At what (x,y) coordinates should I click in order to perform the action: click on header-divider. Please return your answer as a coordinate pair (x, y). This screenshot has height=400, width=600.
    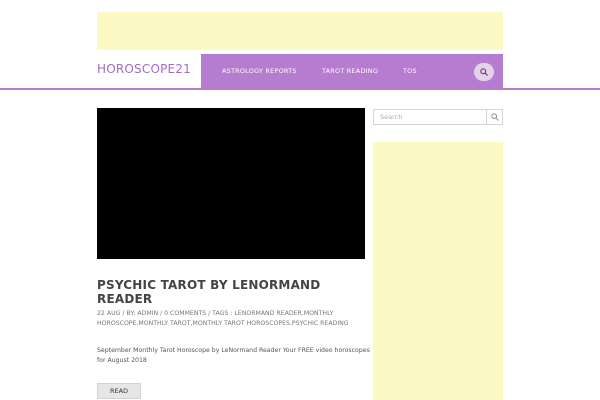
    Looking at the image, I should click on (300, 89).